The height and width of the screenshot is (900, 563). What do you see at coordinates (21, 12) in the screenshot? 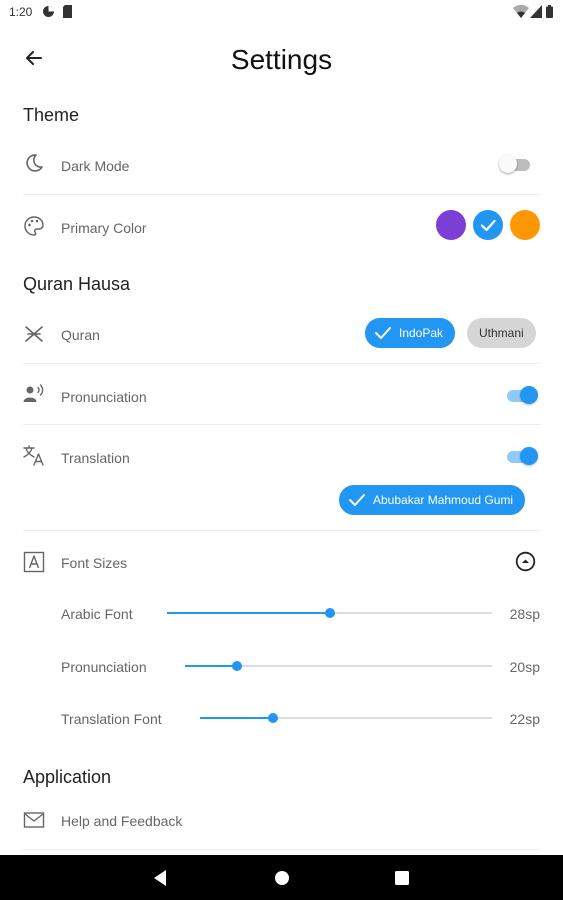
I see `status-time: 1:20` at bounding box center [21, 12].